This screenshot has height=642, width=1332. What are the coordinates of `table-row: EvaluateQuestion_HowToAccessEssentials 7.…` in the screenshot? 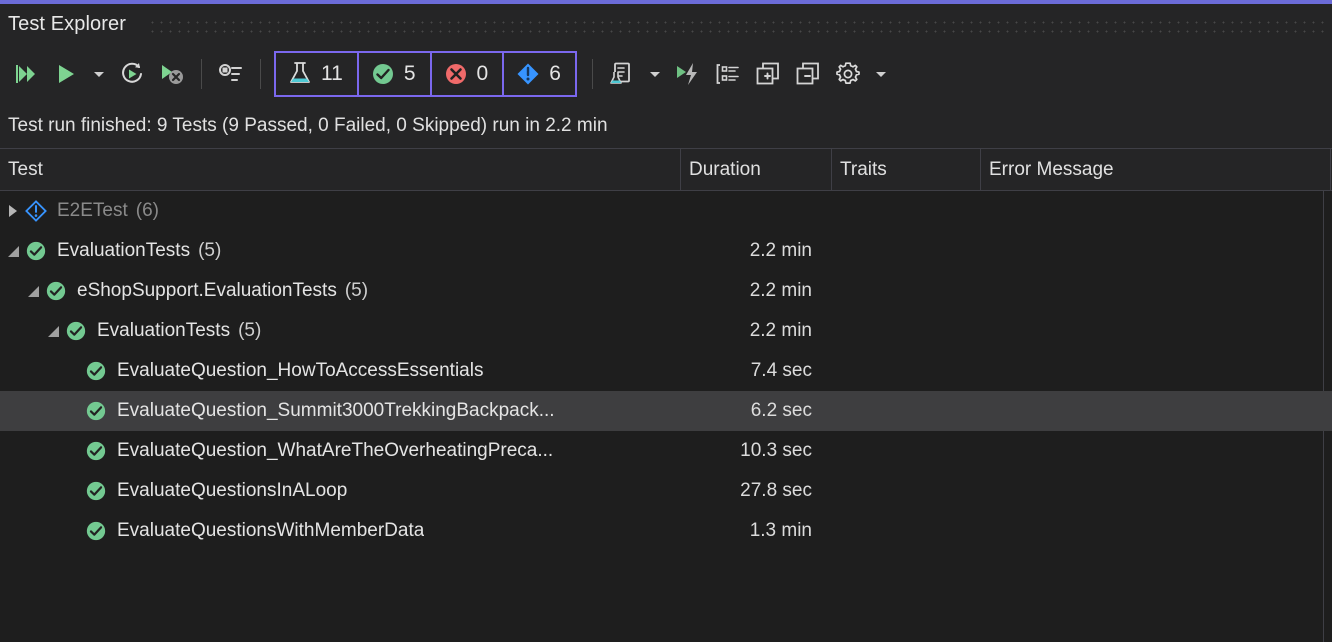 It's located at (666, 371).